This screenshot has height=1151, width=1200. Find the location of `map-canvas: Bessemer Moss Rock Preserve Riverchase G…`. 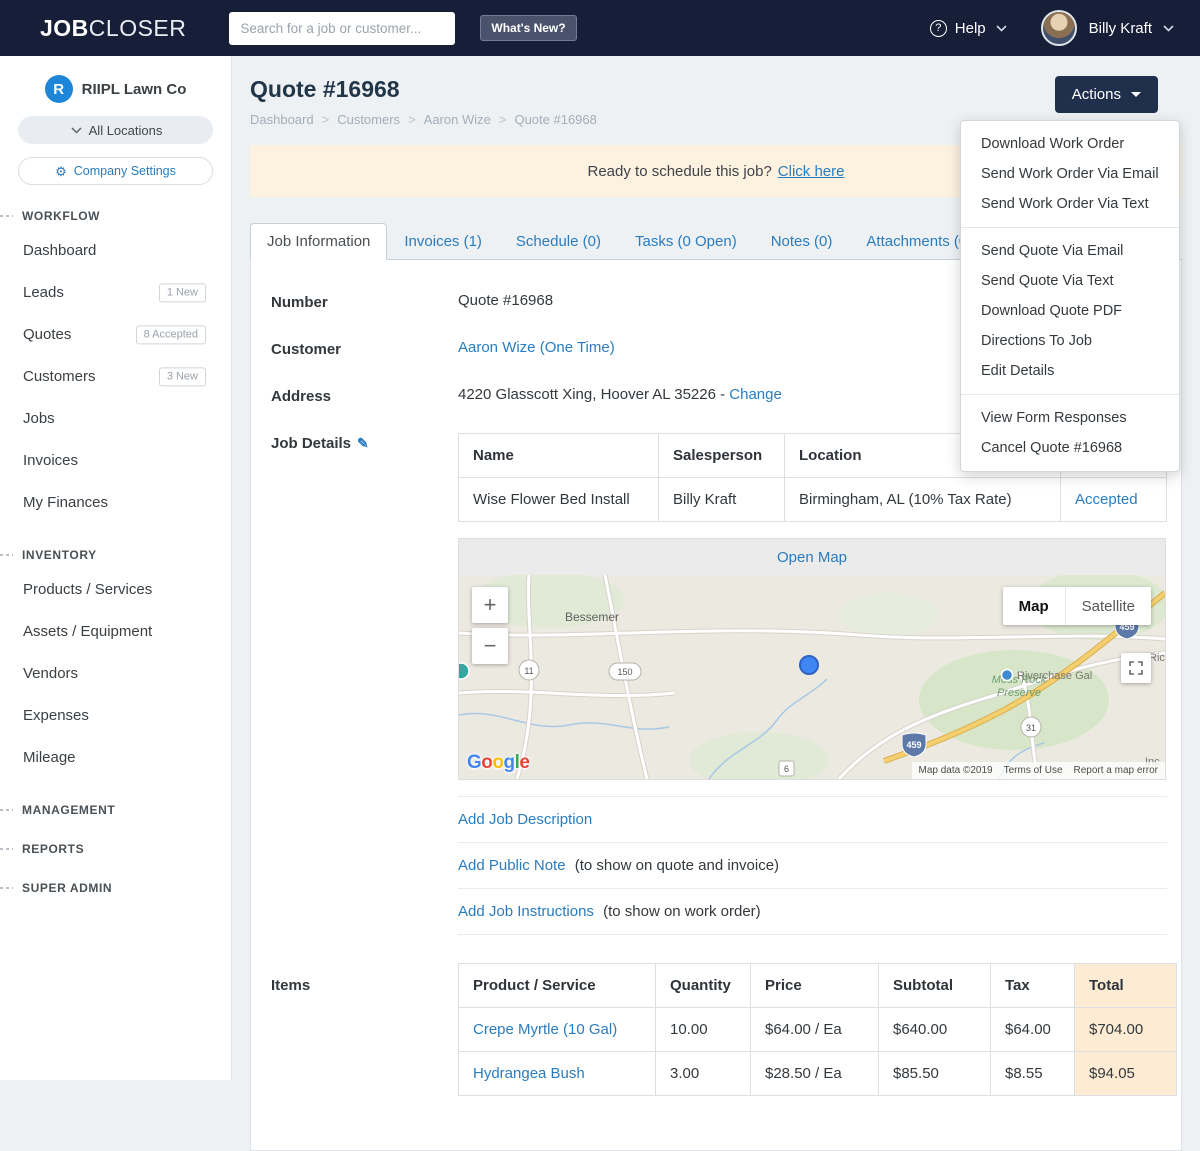

map-canvas: Bessemer Moss Rock Preserve Riverchase G… is located at coordinates (812, 677).